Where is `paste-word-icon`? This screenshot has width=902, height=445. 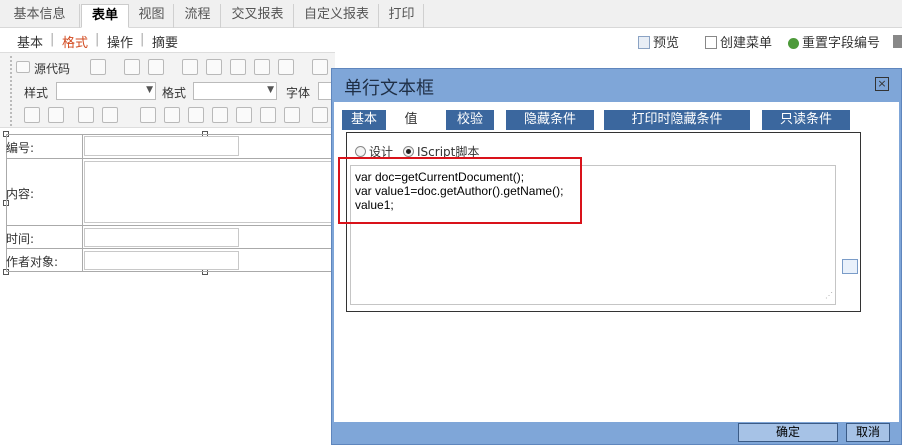 paste-word-icon is located at coordinates (286, 67).